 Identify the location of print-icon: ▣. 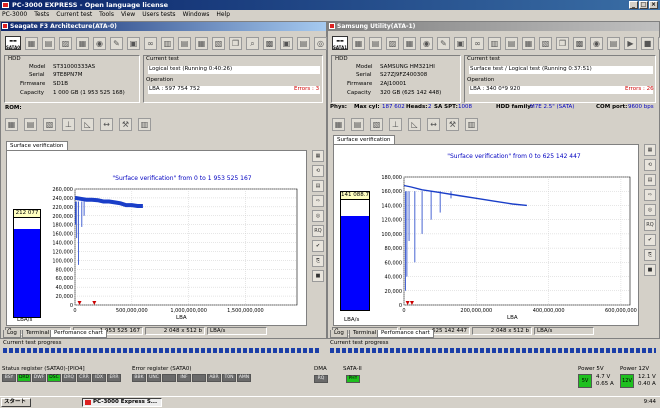
(133, 43).